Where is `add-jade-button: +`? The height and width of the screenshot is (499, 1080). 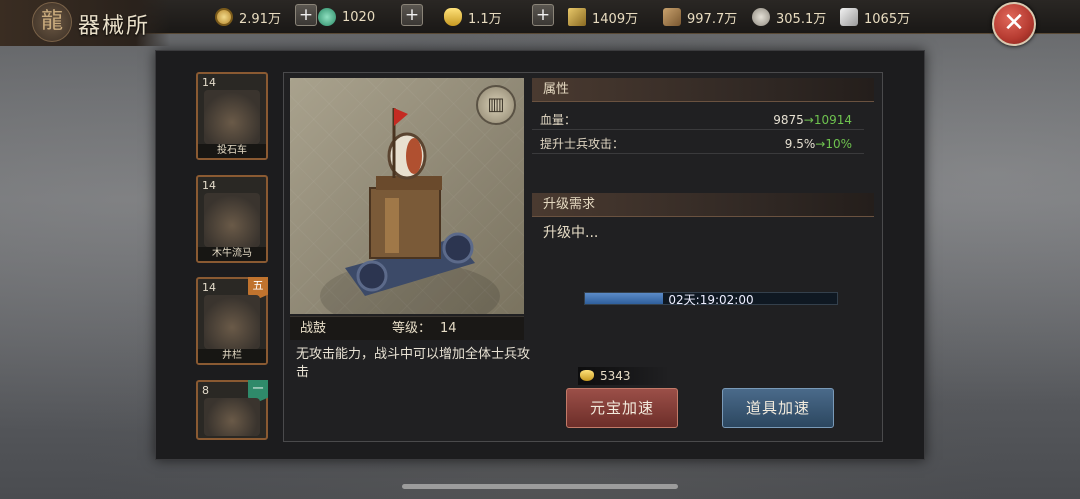 add-jade-button: + is located at coordinates (412, 15).